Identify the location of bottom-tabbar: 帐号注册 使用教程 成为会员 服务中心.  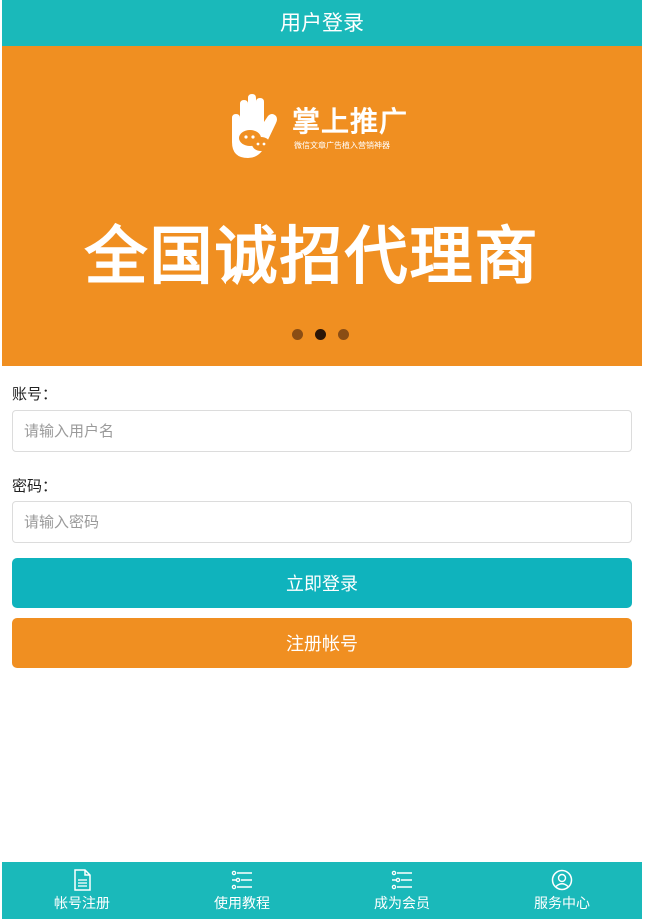
(322, 890).